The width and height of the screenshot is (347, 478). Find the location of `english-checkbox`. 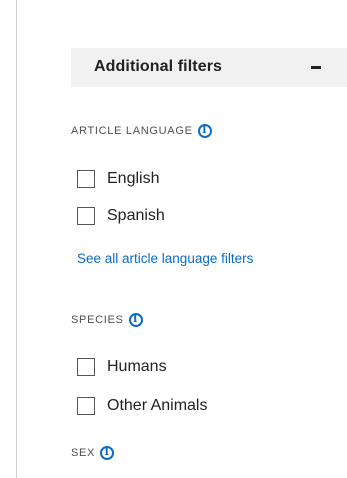

english-checkbox is located at coordinates (86, 179).